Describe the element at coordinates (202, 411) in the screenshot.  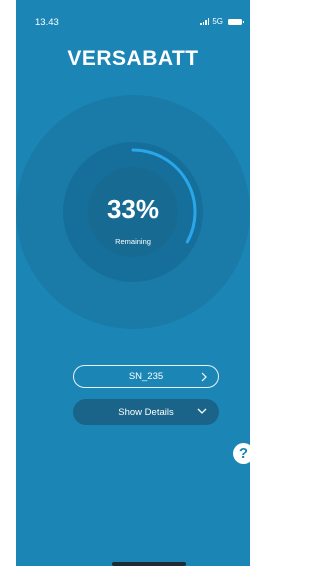
I see `chevron-down-icon` at that location.